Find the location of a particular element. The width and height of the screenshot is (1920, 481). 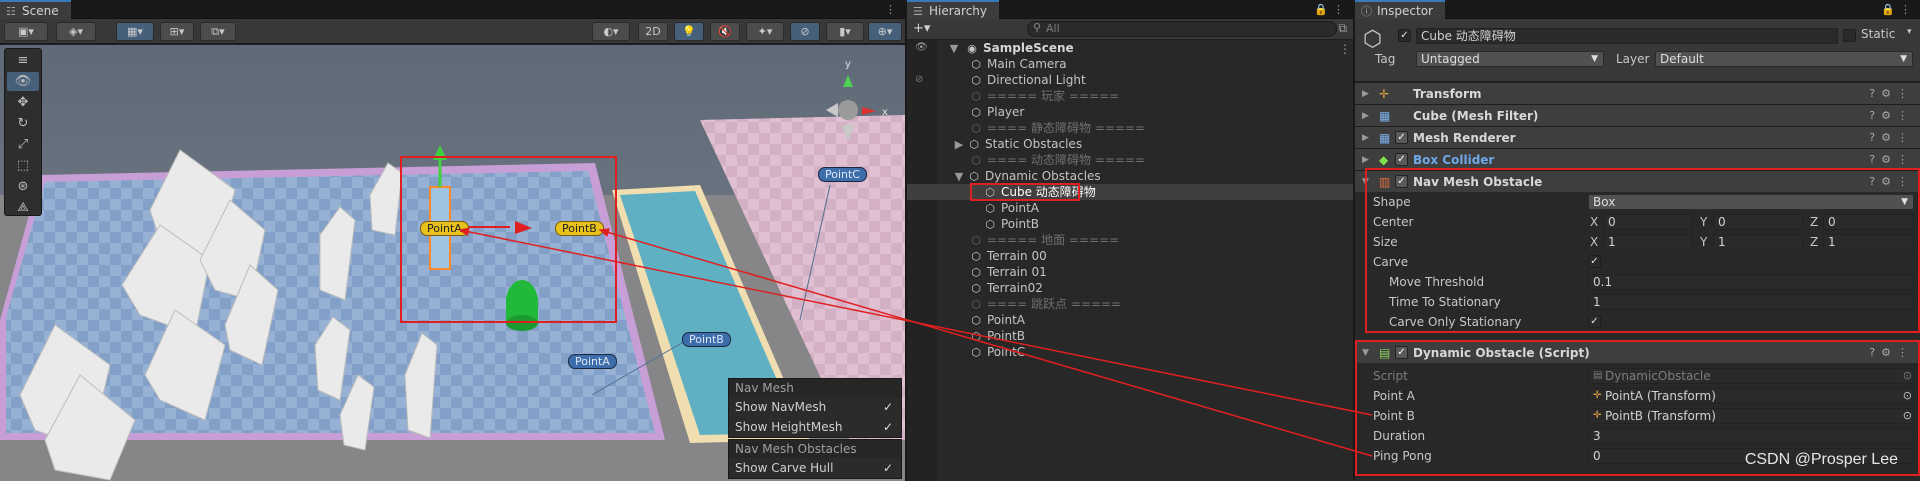

hierarchy-item-pointc: ⬡ PointC is located at coordinates (1130, 352).